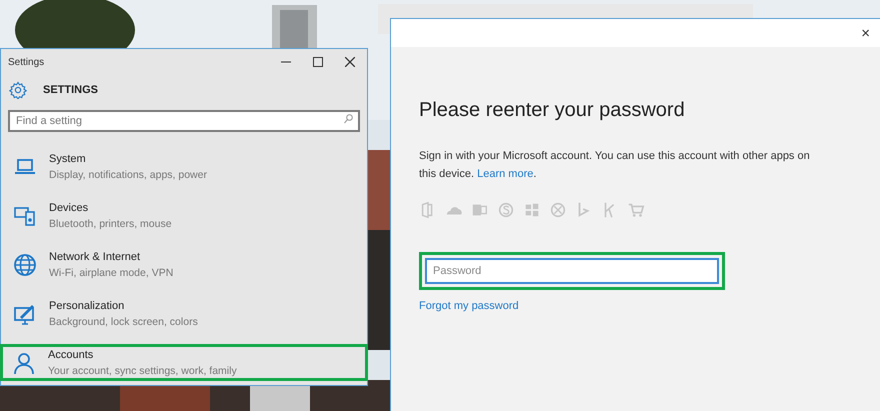  I want to click on cart-icon, so click(636, 210).